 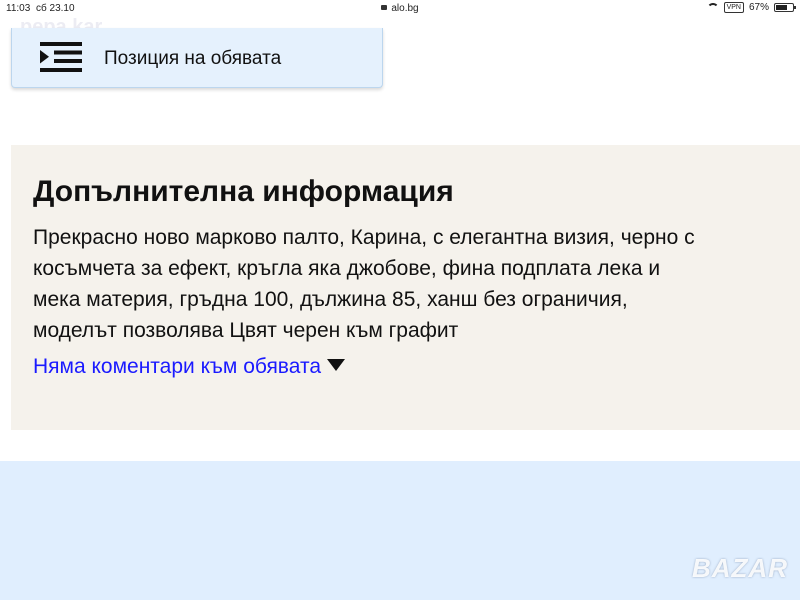 I want to click on comments-toggle-link: Няма коментари към обявата, so click(x=189, y=367).